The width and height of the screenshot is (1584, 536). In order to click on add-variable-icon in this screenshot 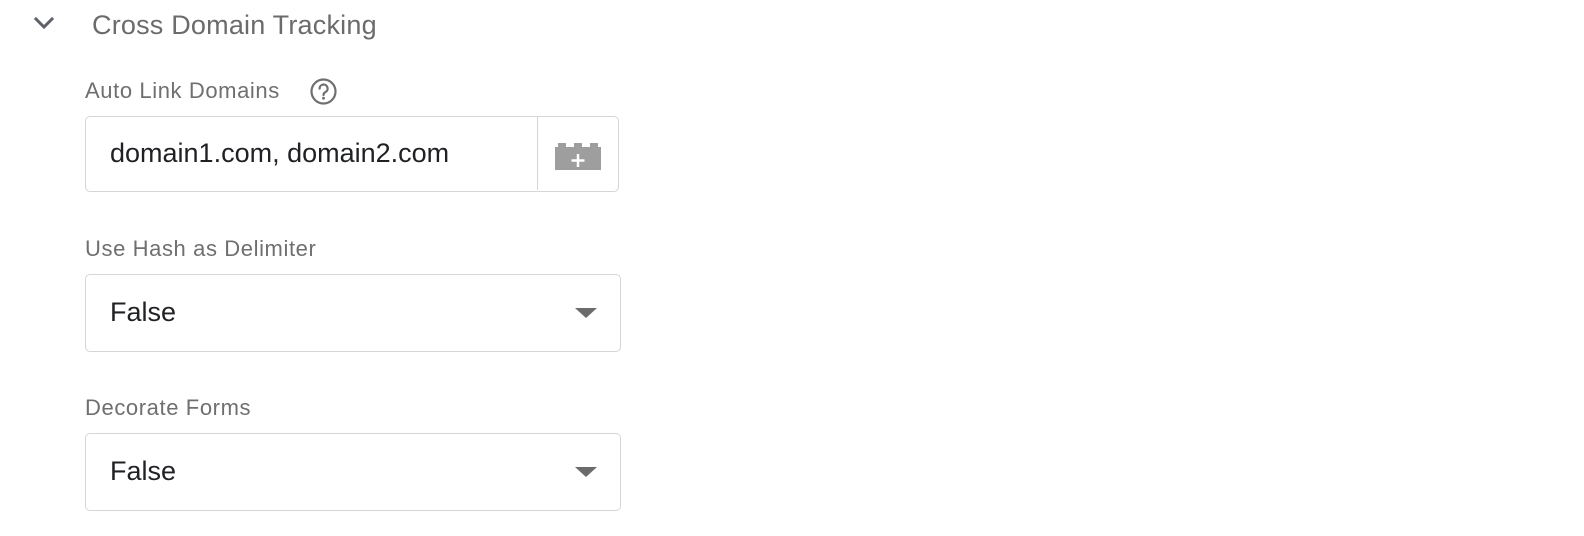, I will do `click(578, 156)`.